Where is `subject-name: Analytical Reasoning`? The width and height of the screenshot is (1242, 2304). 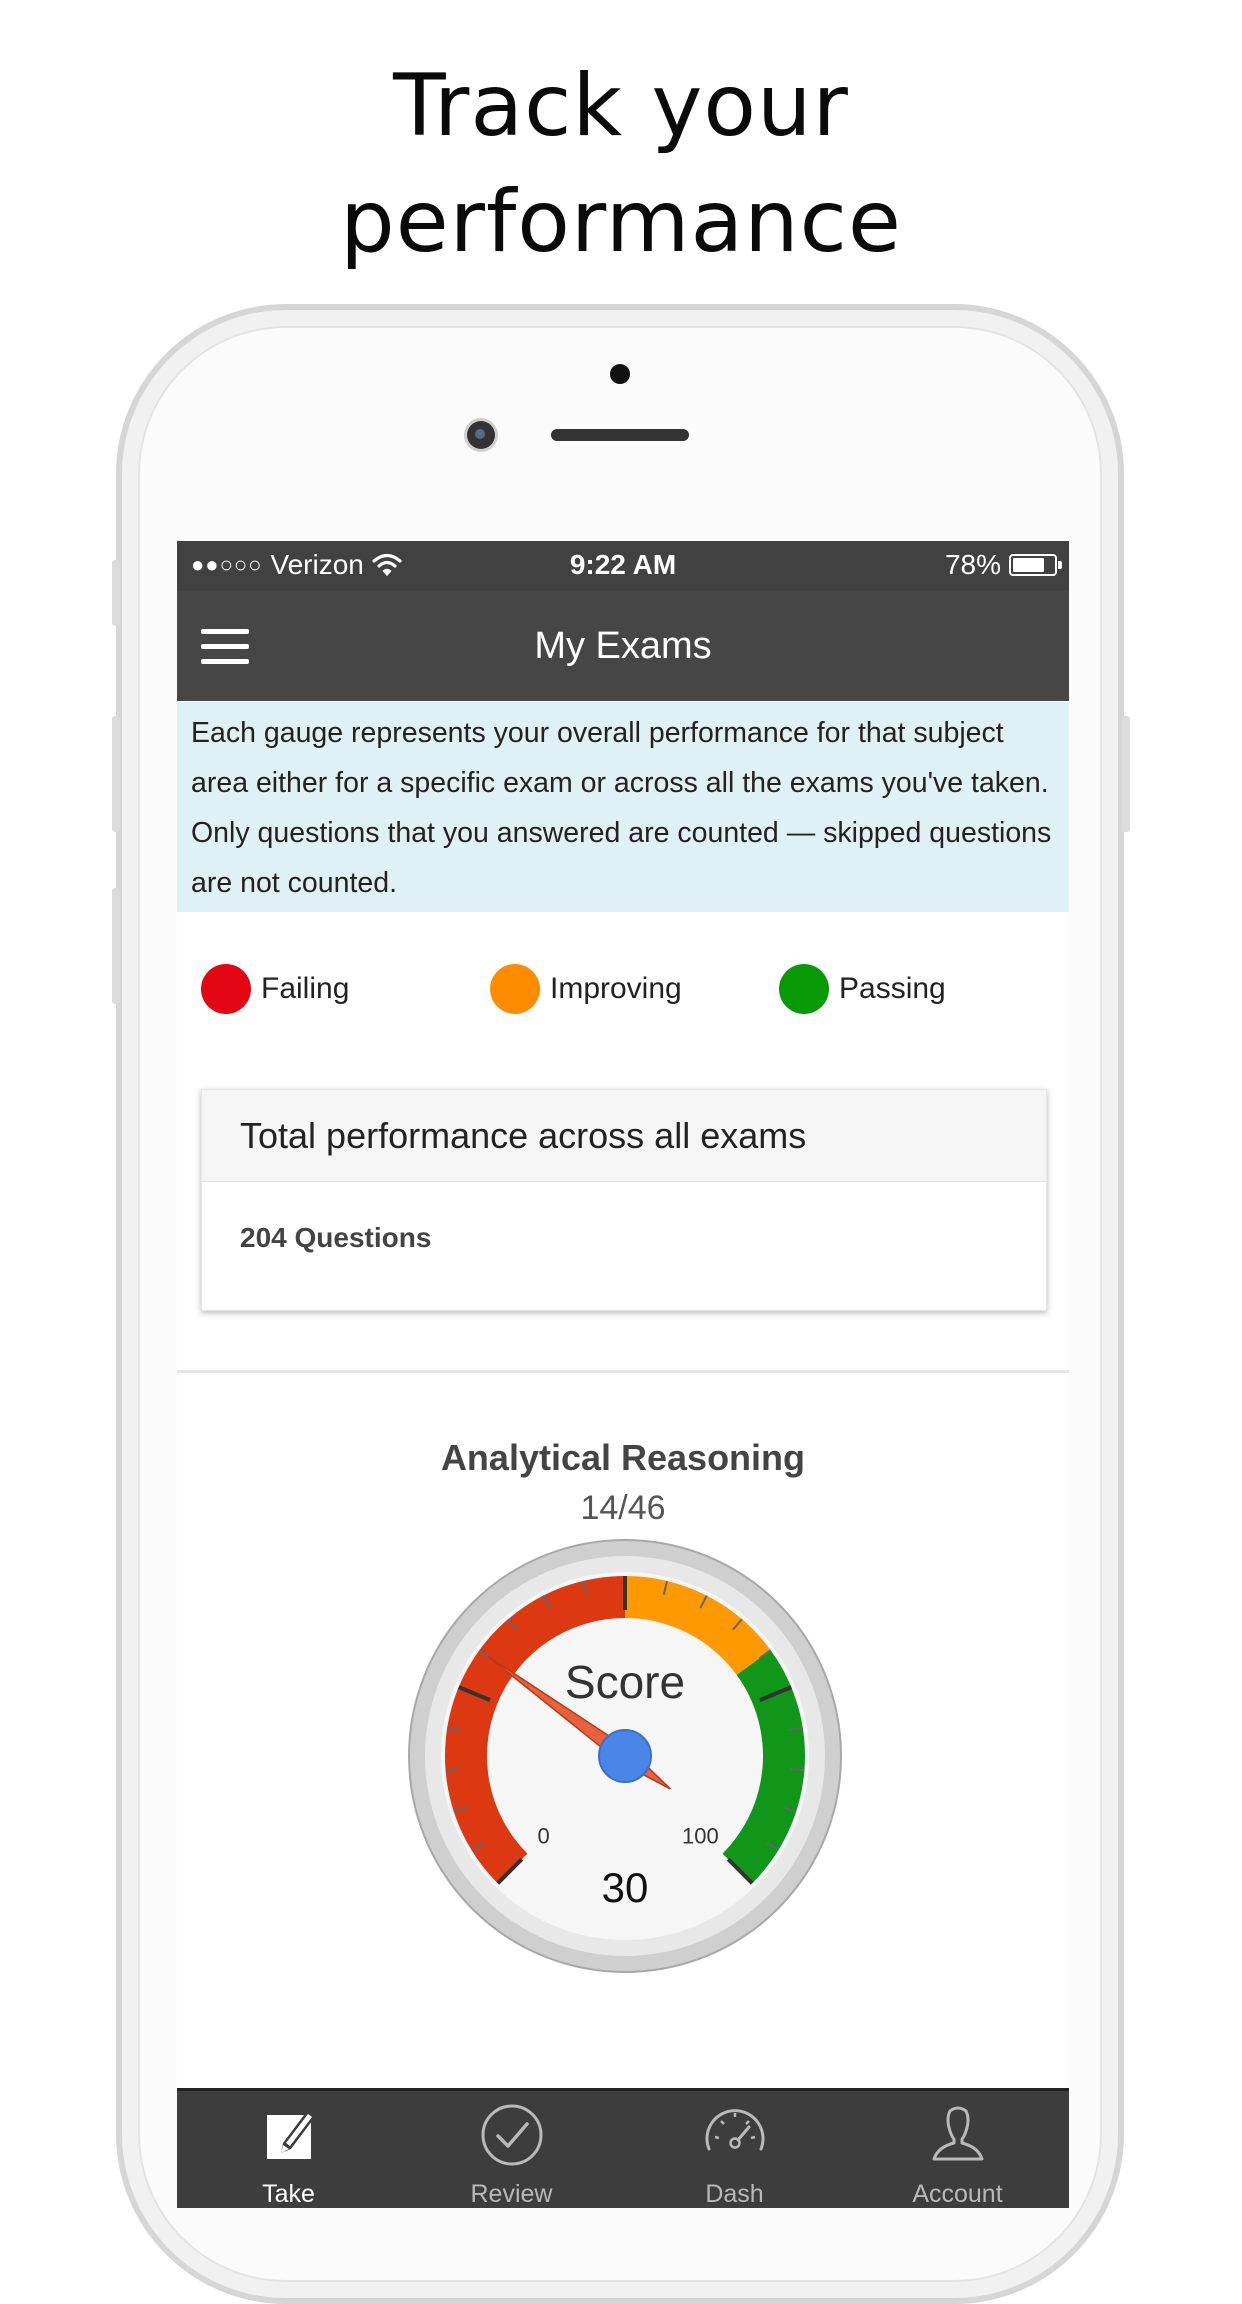 subject-name: Analytical Reasoning is located at coordinates (623, 1457).